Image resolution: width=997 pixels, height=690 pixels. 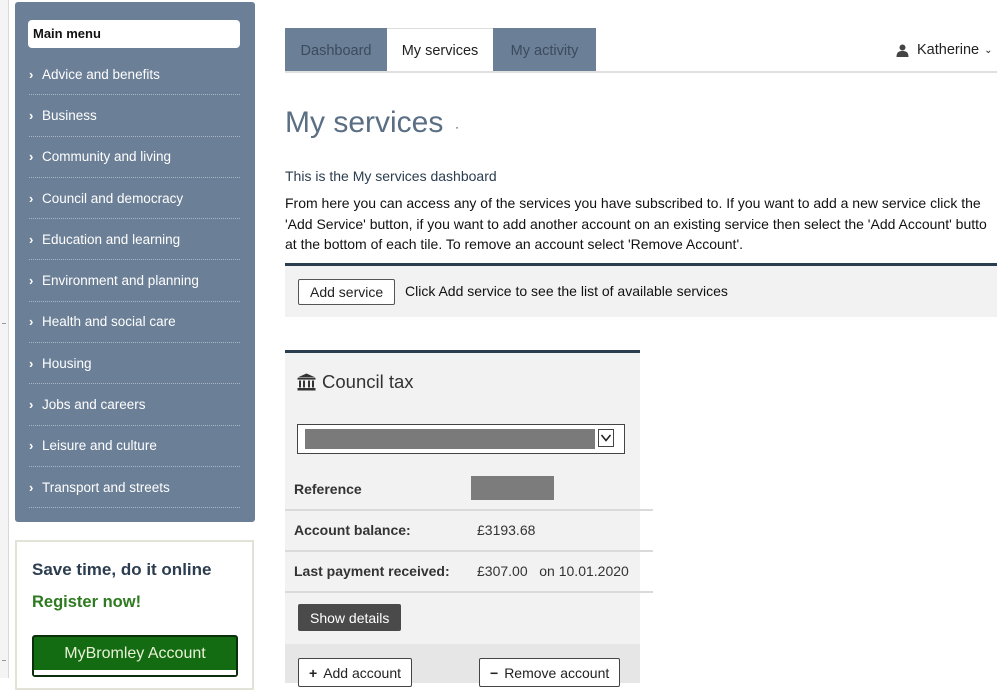 I want to click on sidebar-item-council-and-democracy: › Council and democracy, so click(x=134, y=199).